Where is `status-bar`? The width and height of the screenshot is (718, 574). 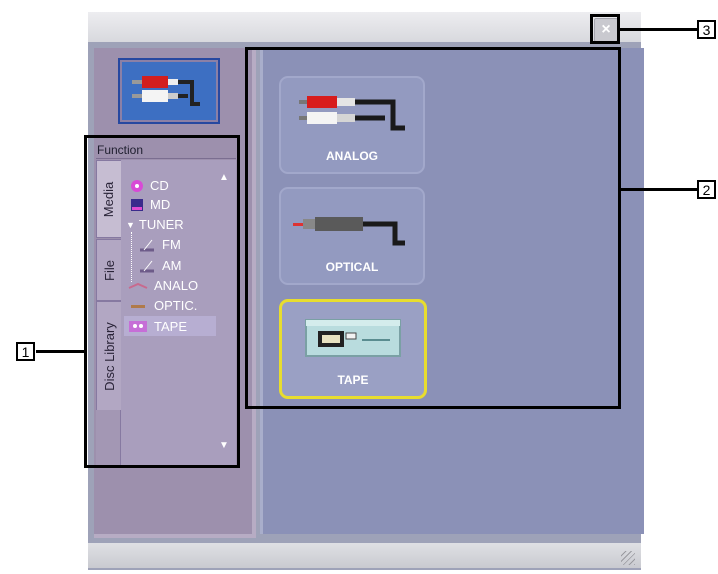
status-bar is located at coordinates (364, 555).